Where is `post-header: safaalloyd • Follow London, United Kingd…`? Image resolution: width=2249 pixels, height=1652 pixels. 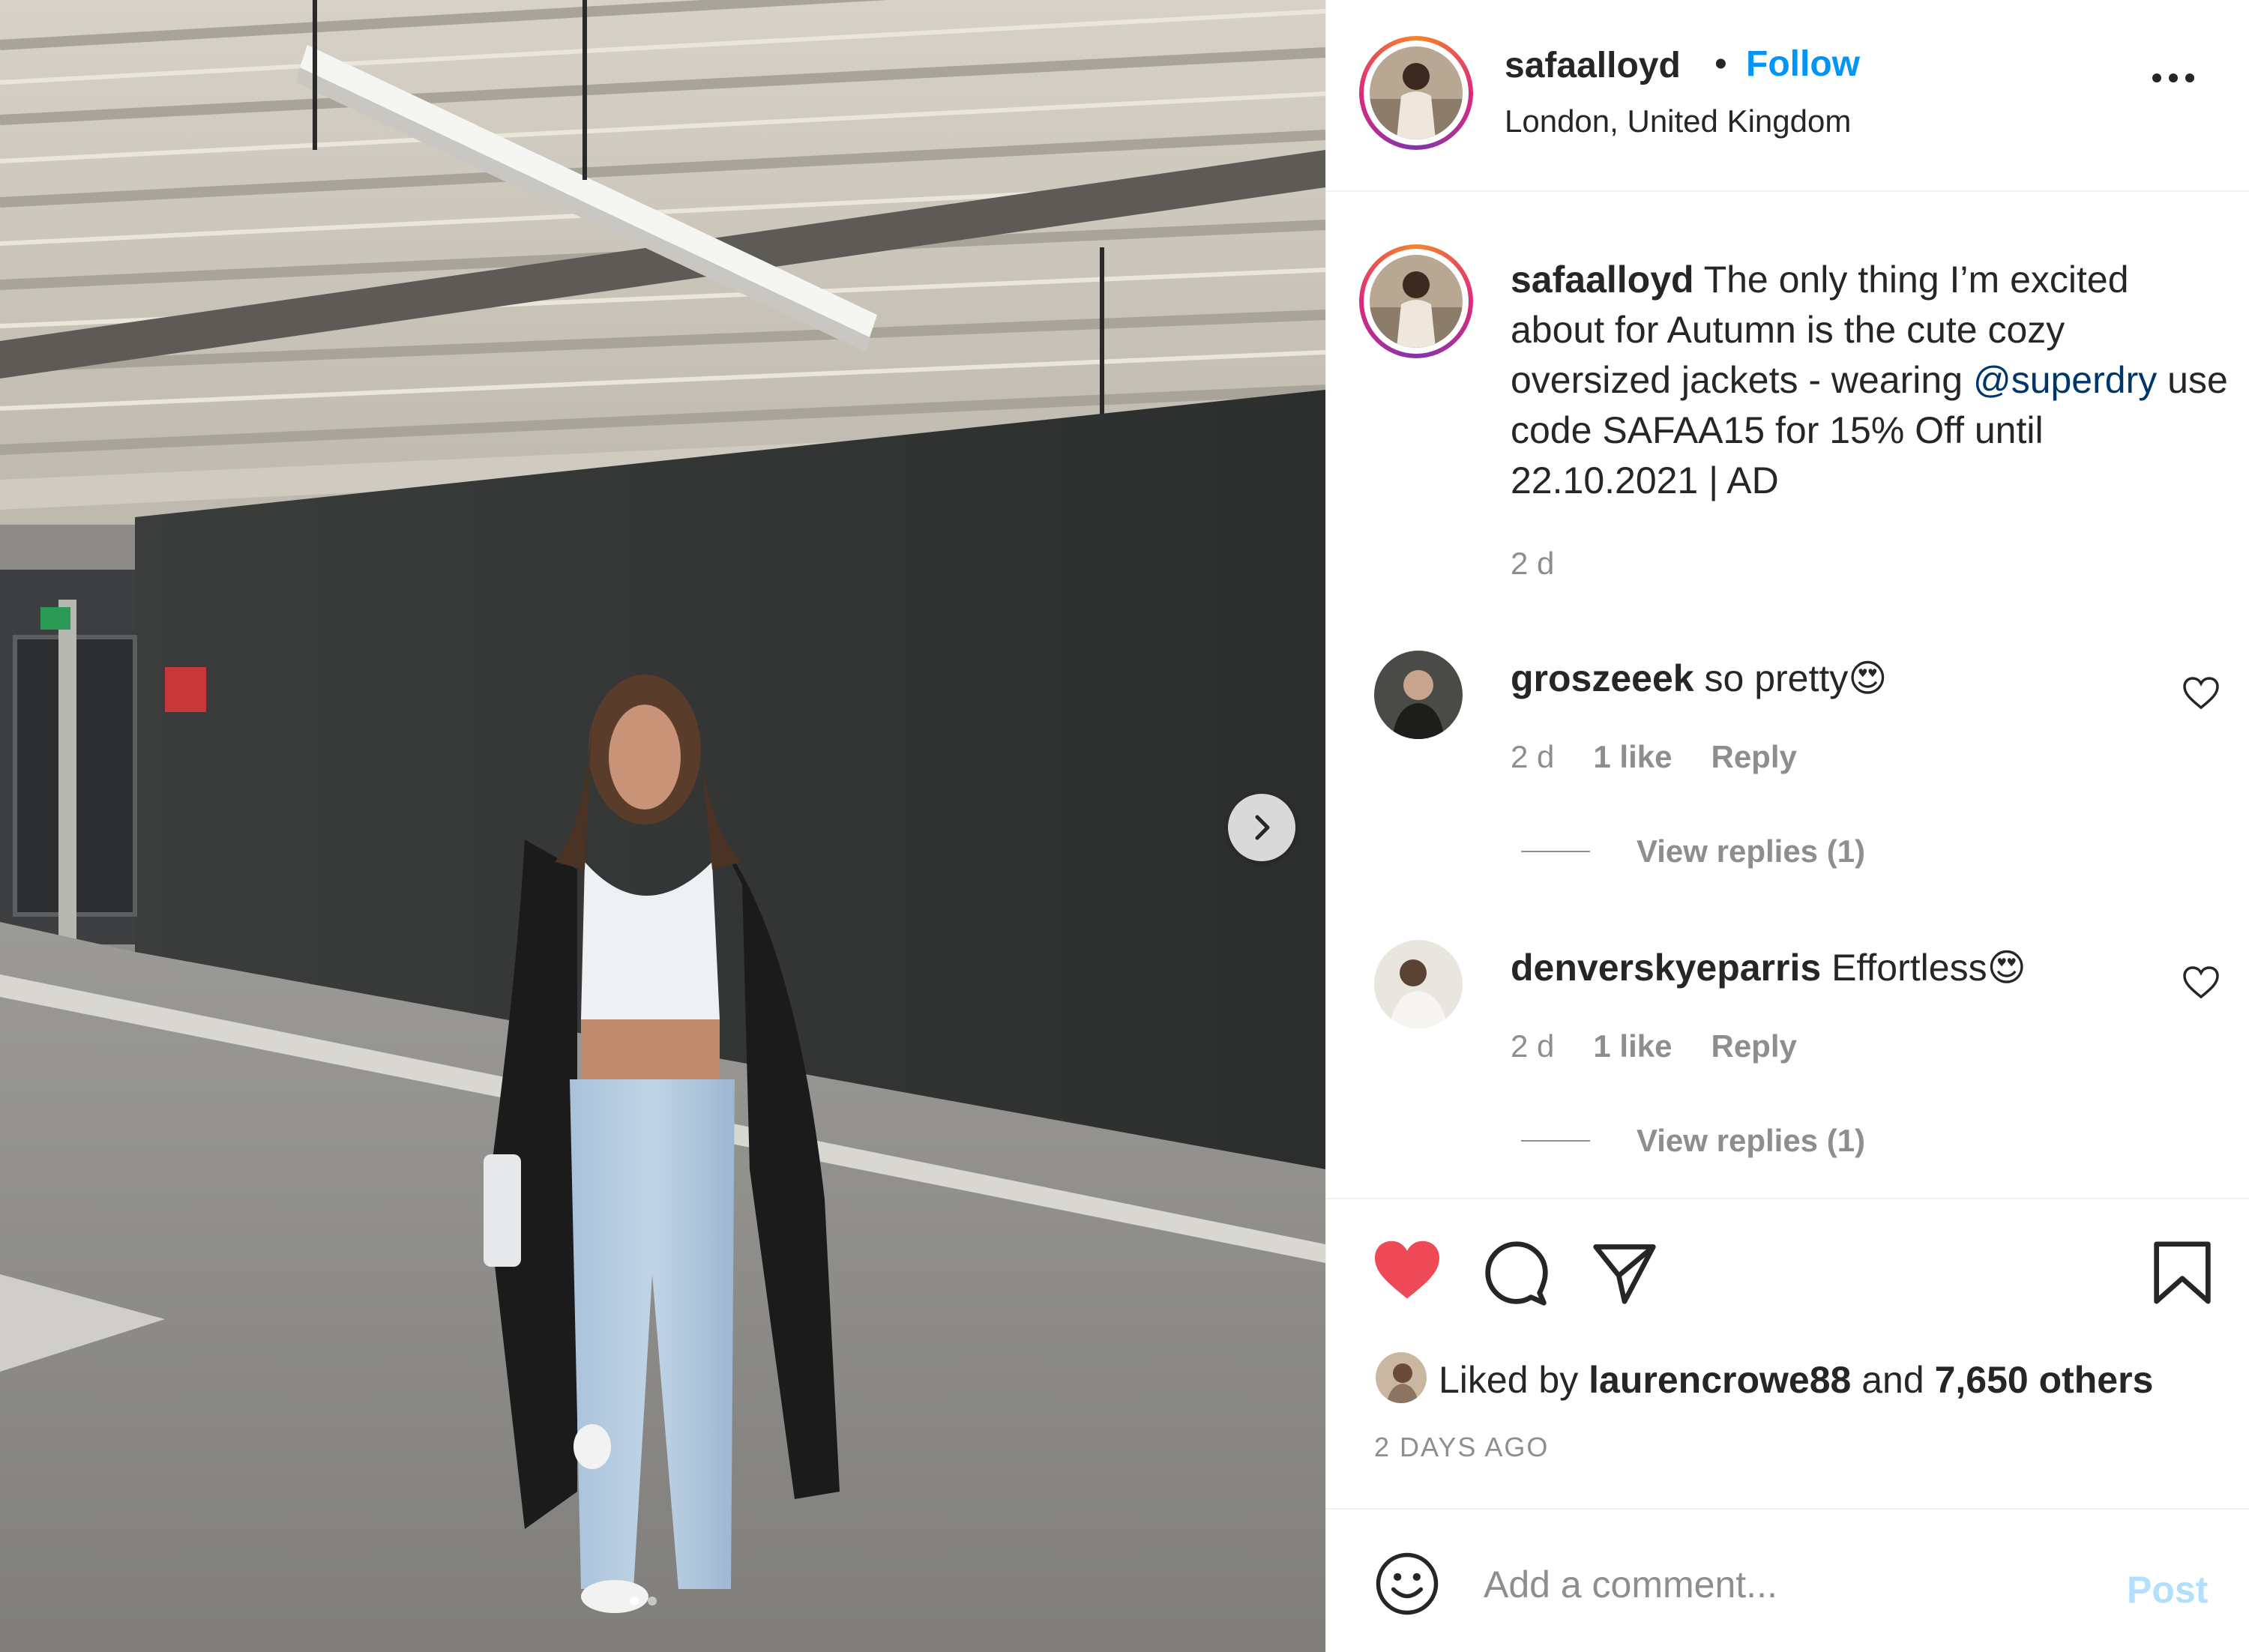 post-header: safaalloyd • Follow London, United Kingd… is located at coordinates (1788, 96).